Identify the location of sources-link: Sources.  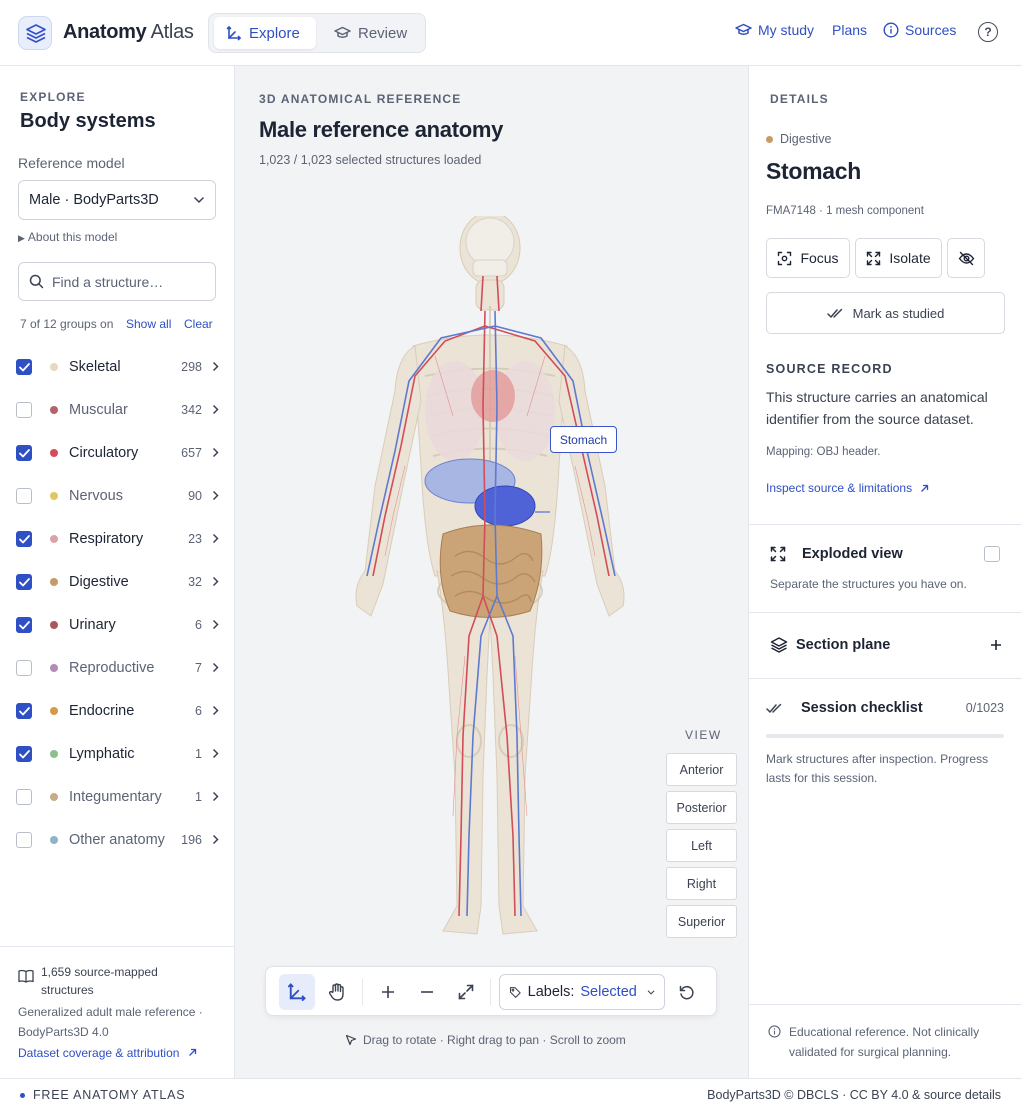
(919, 30).